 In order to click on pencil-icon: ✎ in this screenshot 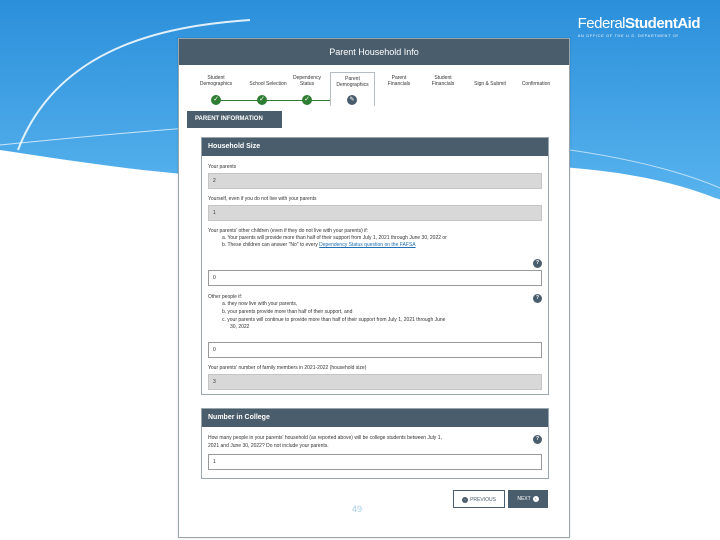, I will do `click(352, 100)`.